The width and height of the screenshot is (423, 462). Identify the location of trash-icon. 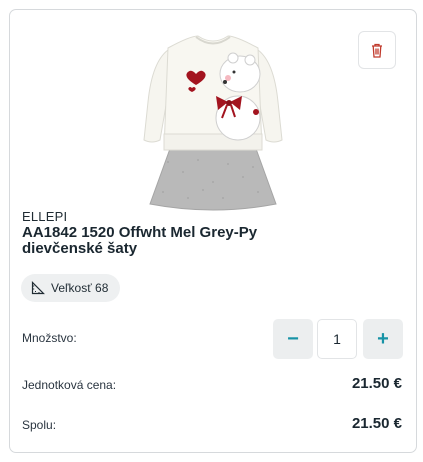
(377, 50).